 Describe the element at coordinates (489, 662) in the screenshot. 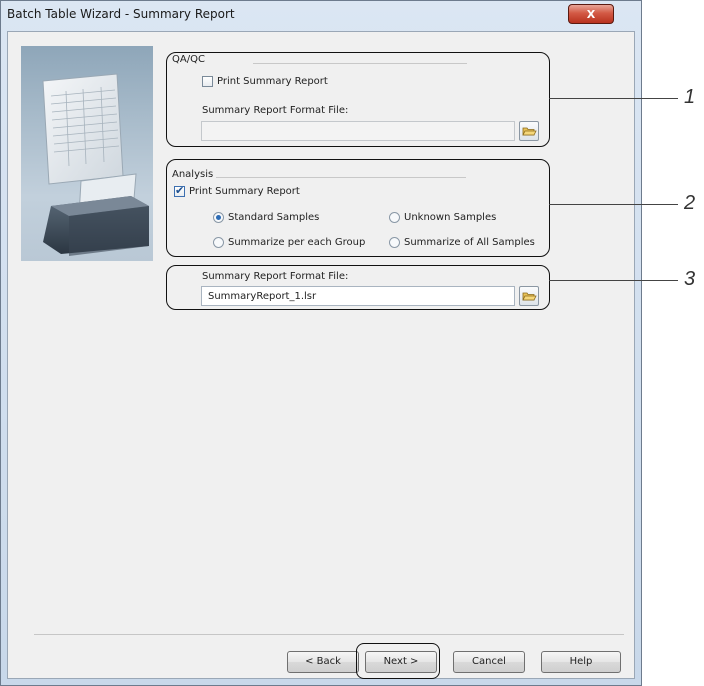

I see `cancel-button: Cancel` at that location.